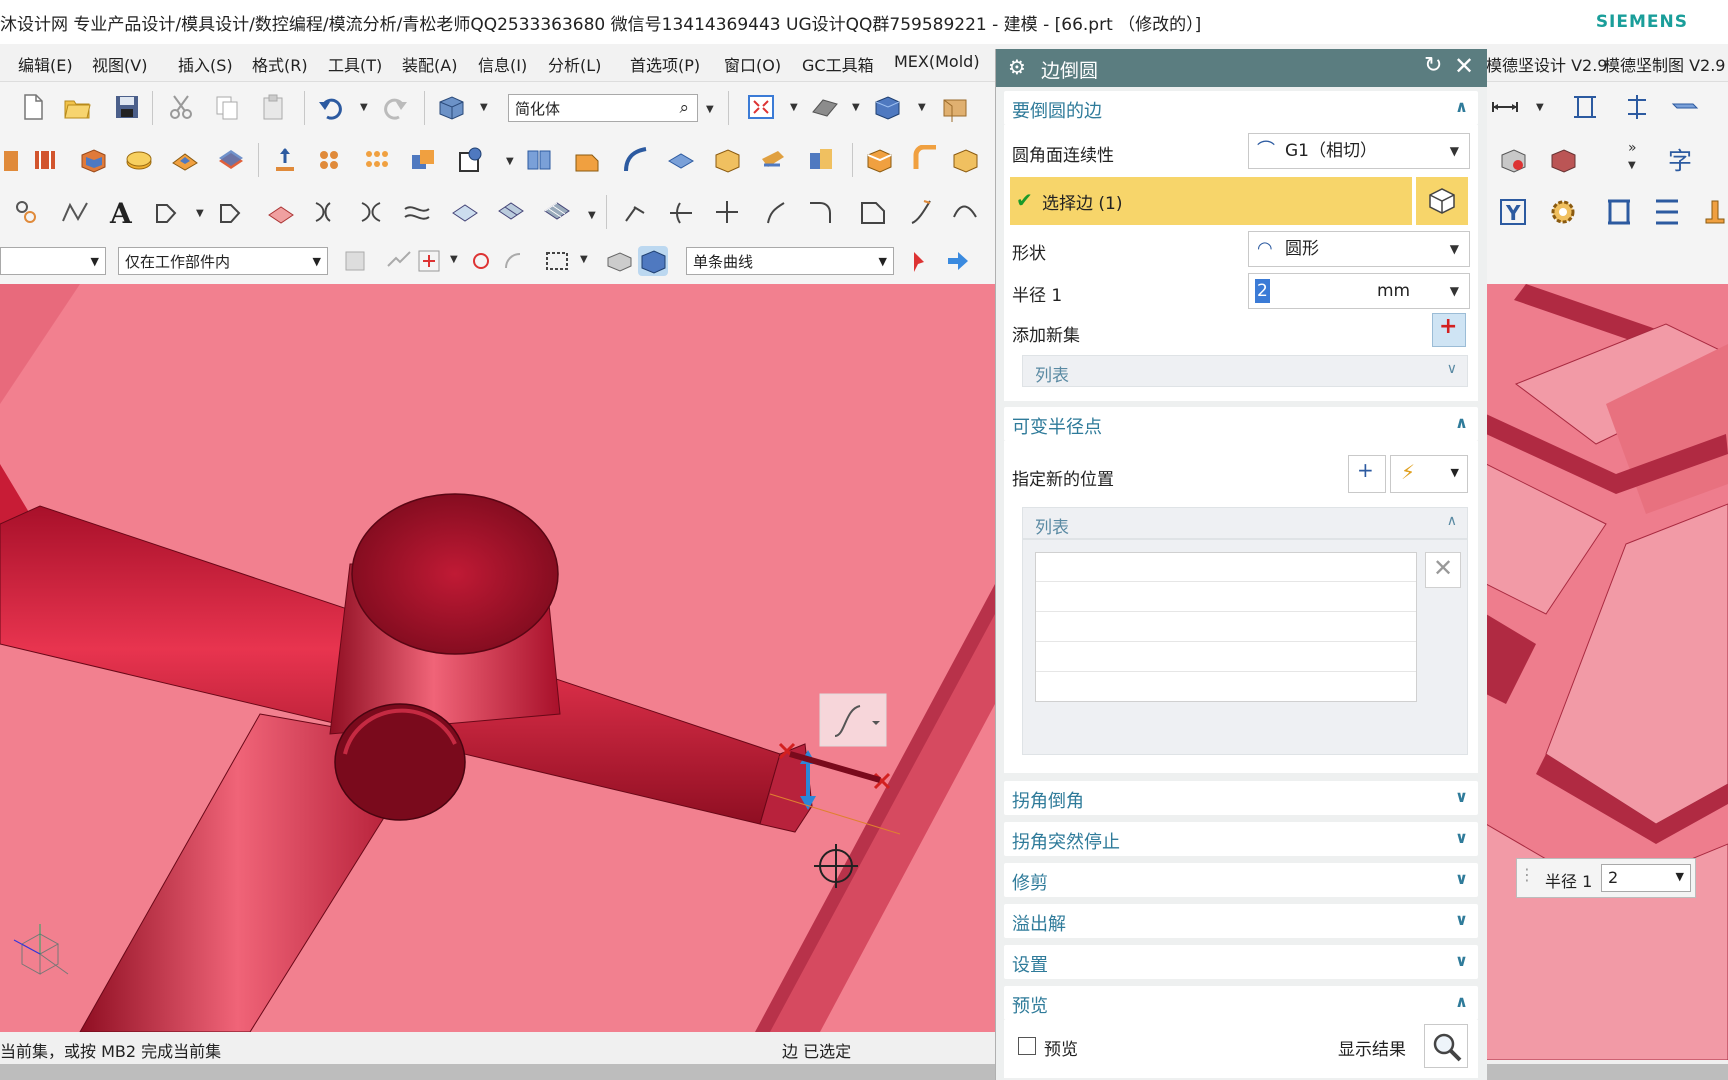  Describe the element at coordinates (93, 160) in the screenshot. I see `block-icon` at that location.